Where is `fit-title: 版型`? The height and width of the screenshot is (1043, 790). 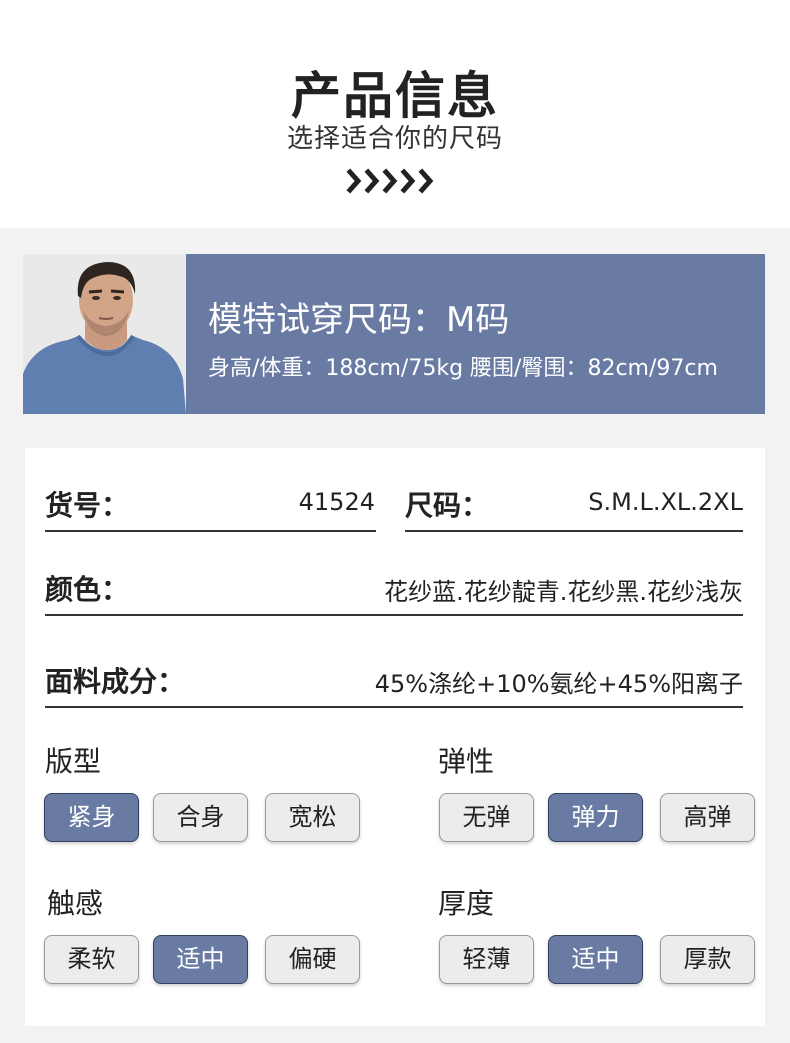
fit-title: 版型 is located at coordinates (73, 761).